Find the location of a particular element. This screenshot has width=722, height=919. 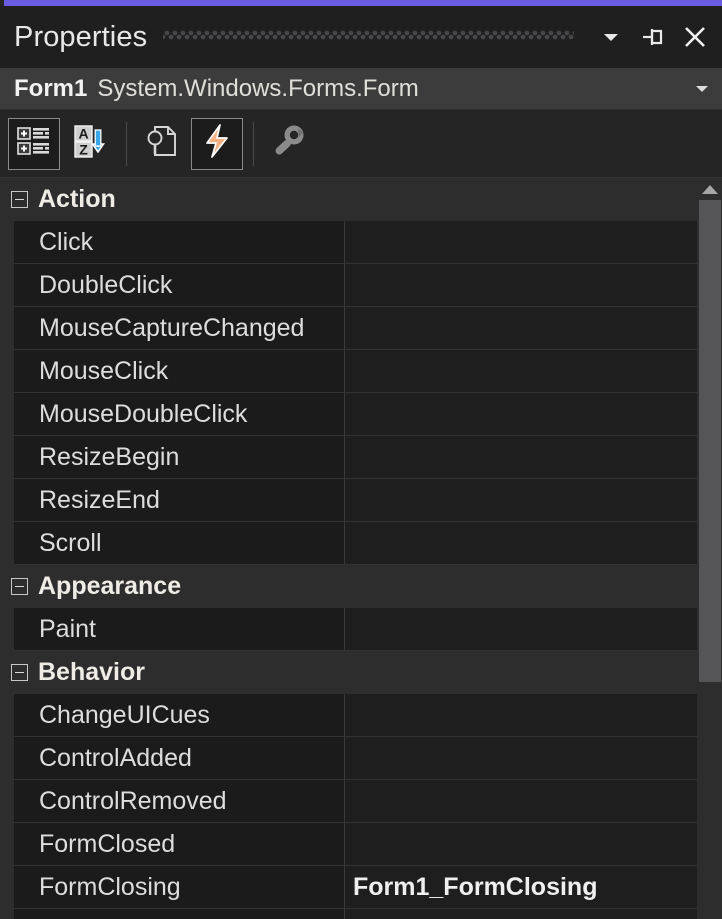

property-row: MouseCaptureChanged is located at coordinates (348, 328).